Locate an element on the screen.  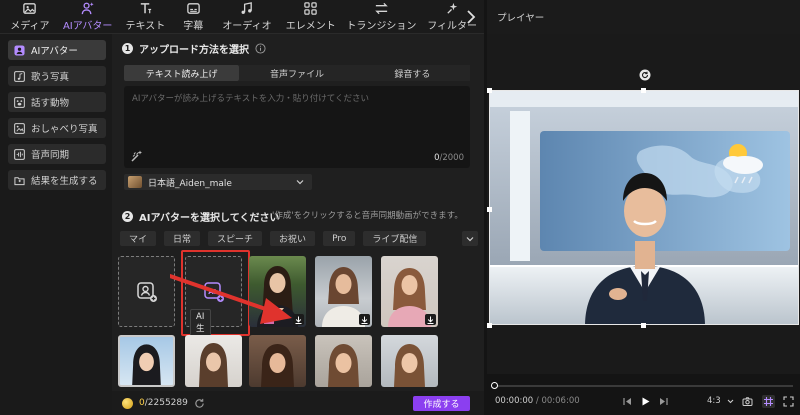
sidebar-item-label: 歌う写真 is located at coordinates (50, 77).